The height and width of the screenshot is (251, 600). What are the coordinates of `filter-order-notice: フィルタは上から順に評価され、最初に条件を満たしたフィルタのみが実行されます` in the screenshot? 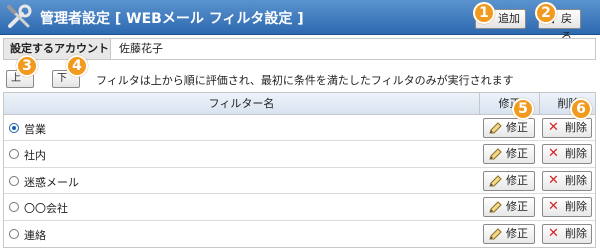 It's located at (305, 80).